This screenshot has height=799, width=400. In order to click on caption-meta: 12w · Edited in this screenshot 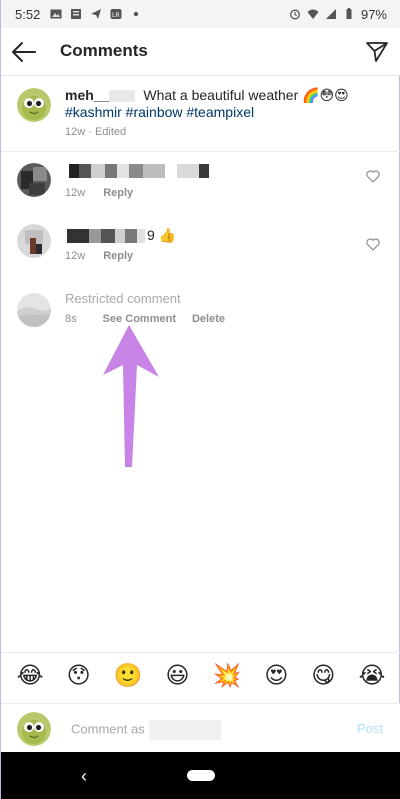, I will do `click(95, 132)`.